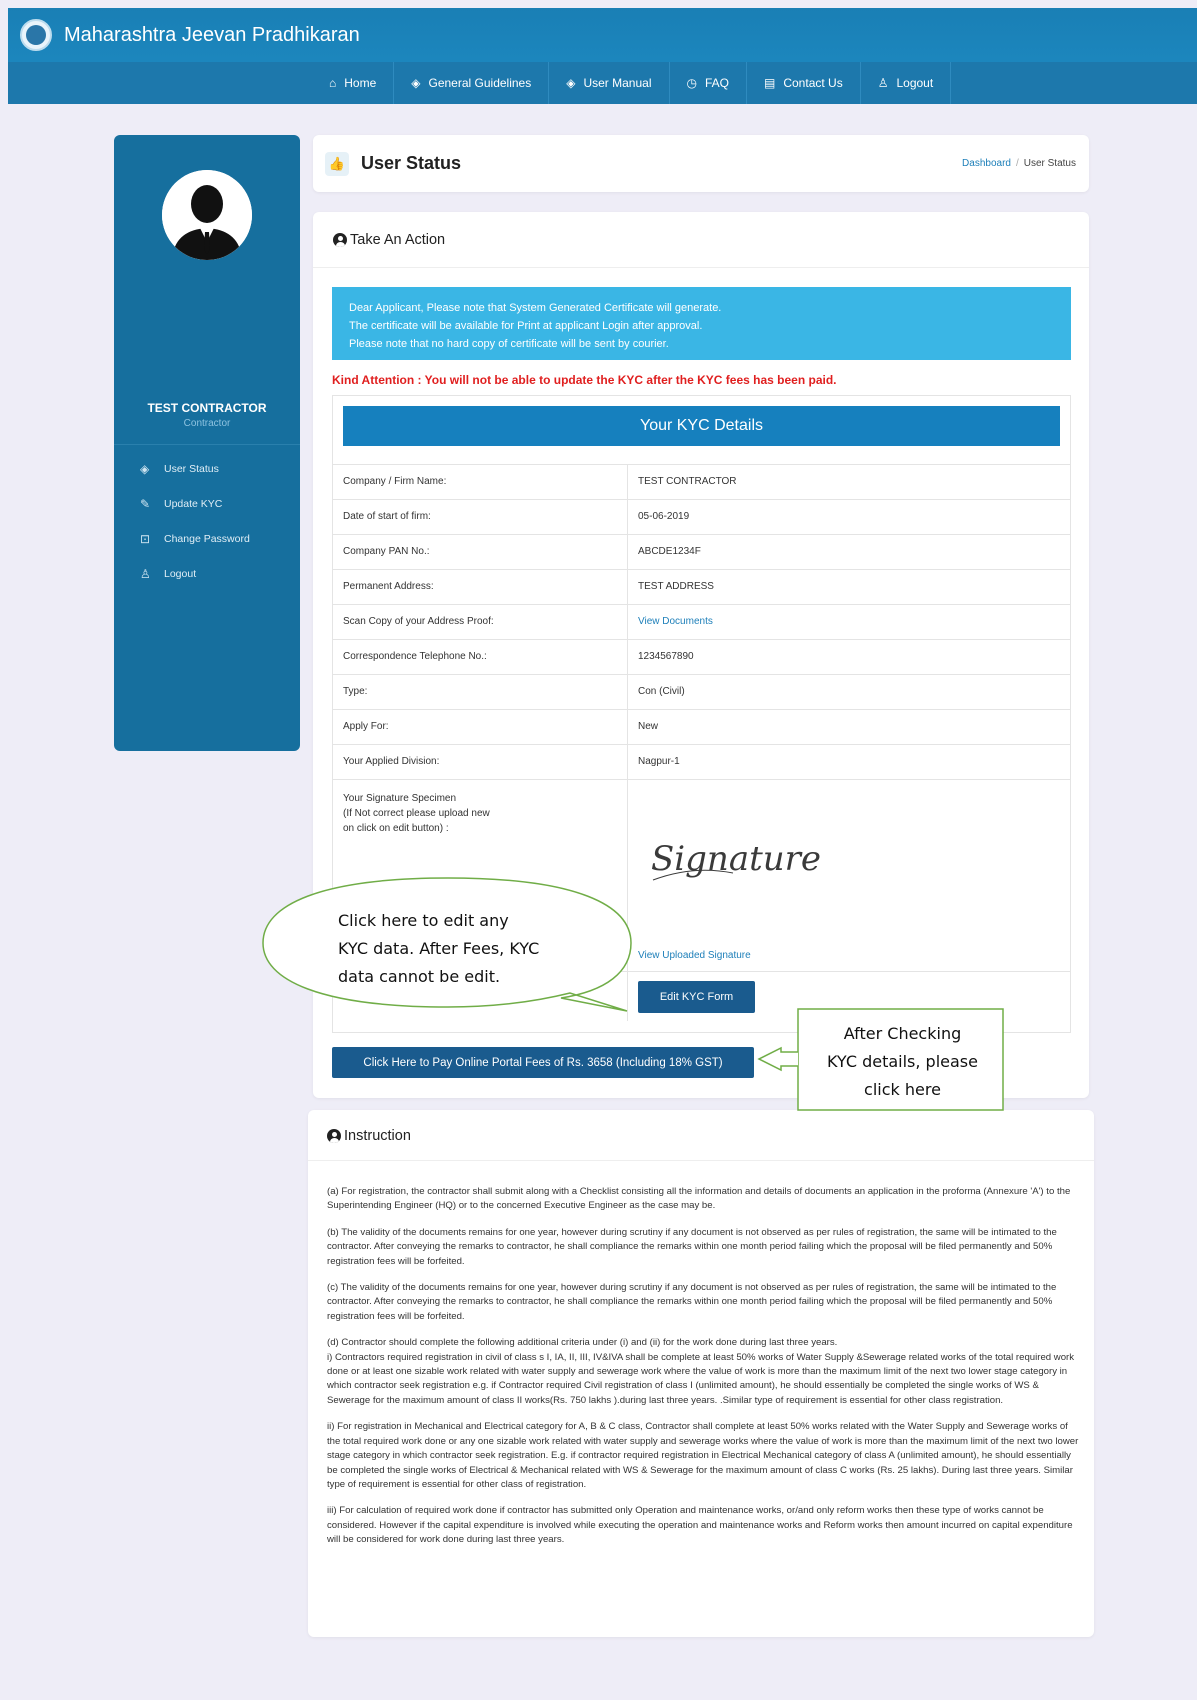  Describe the element at coordinates (696, 997) in the screenshot. I see `edit-kyc-button: Edit KYC Form` at that location.